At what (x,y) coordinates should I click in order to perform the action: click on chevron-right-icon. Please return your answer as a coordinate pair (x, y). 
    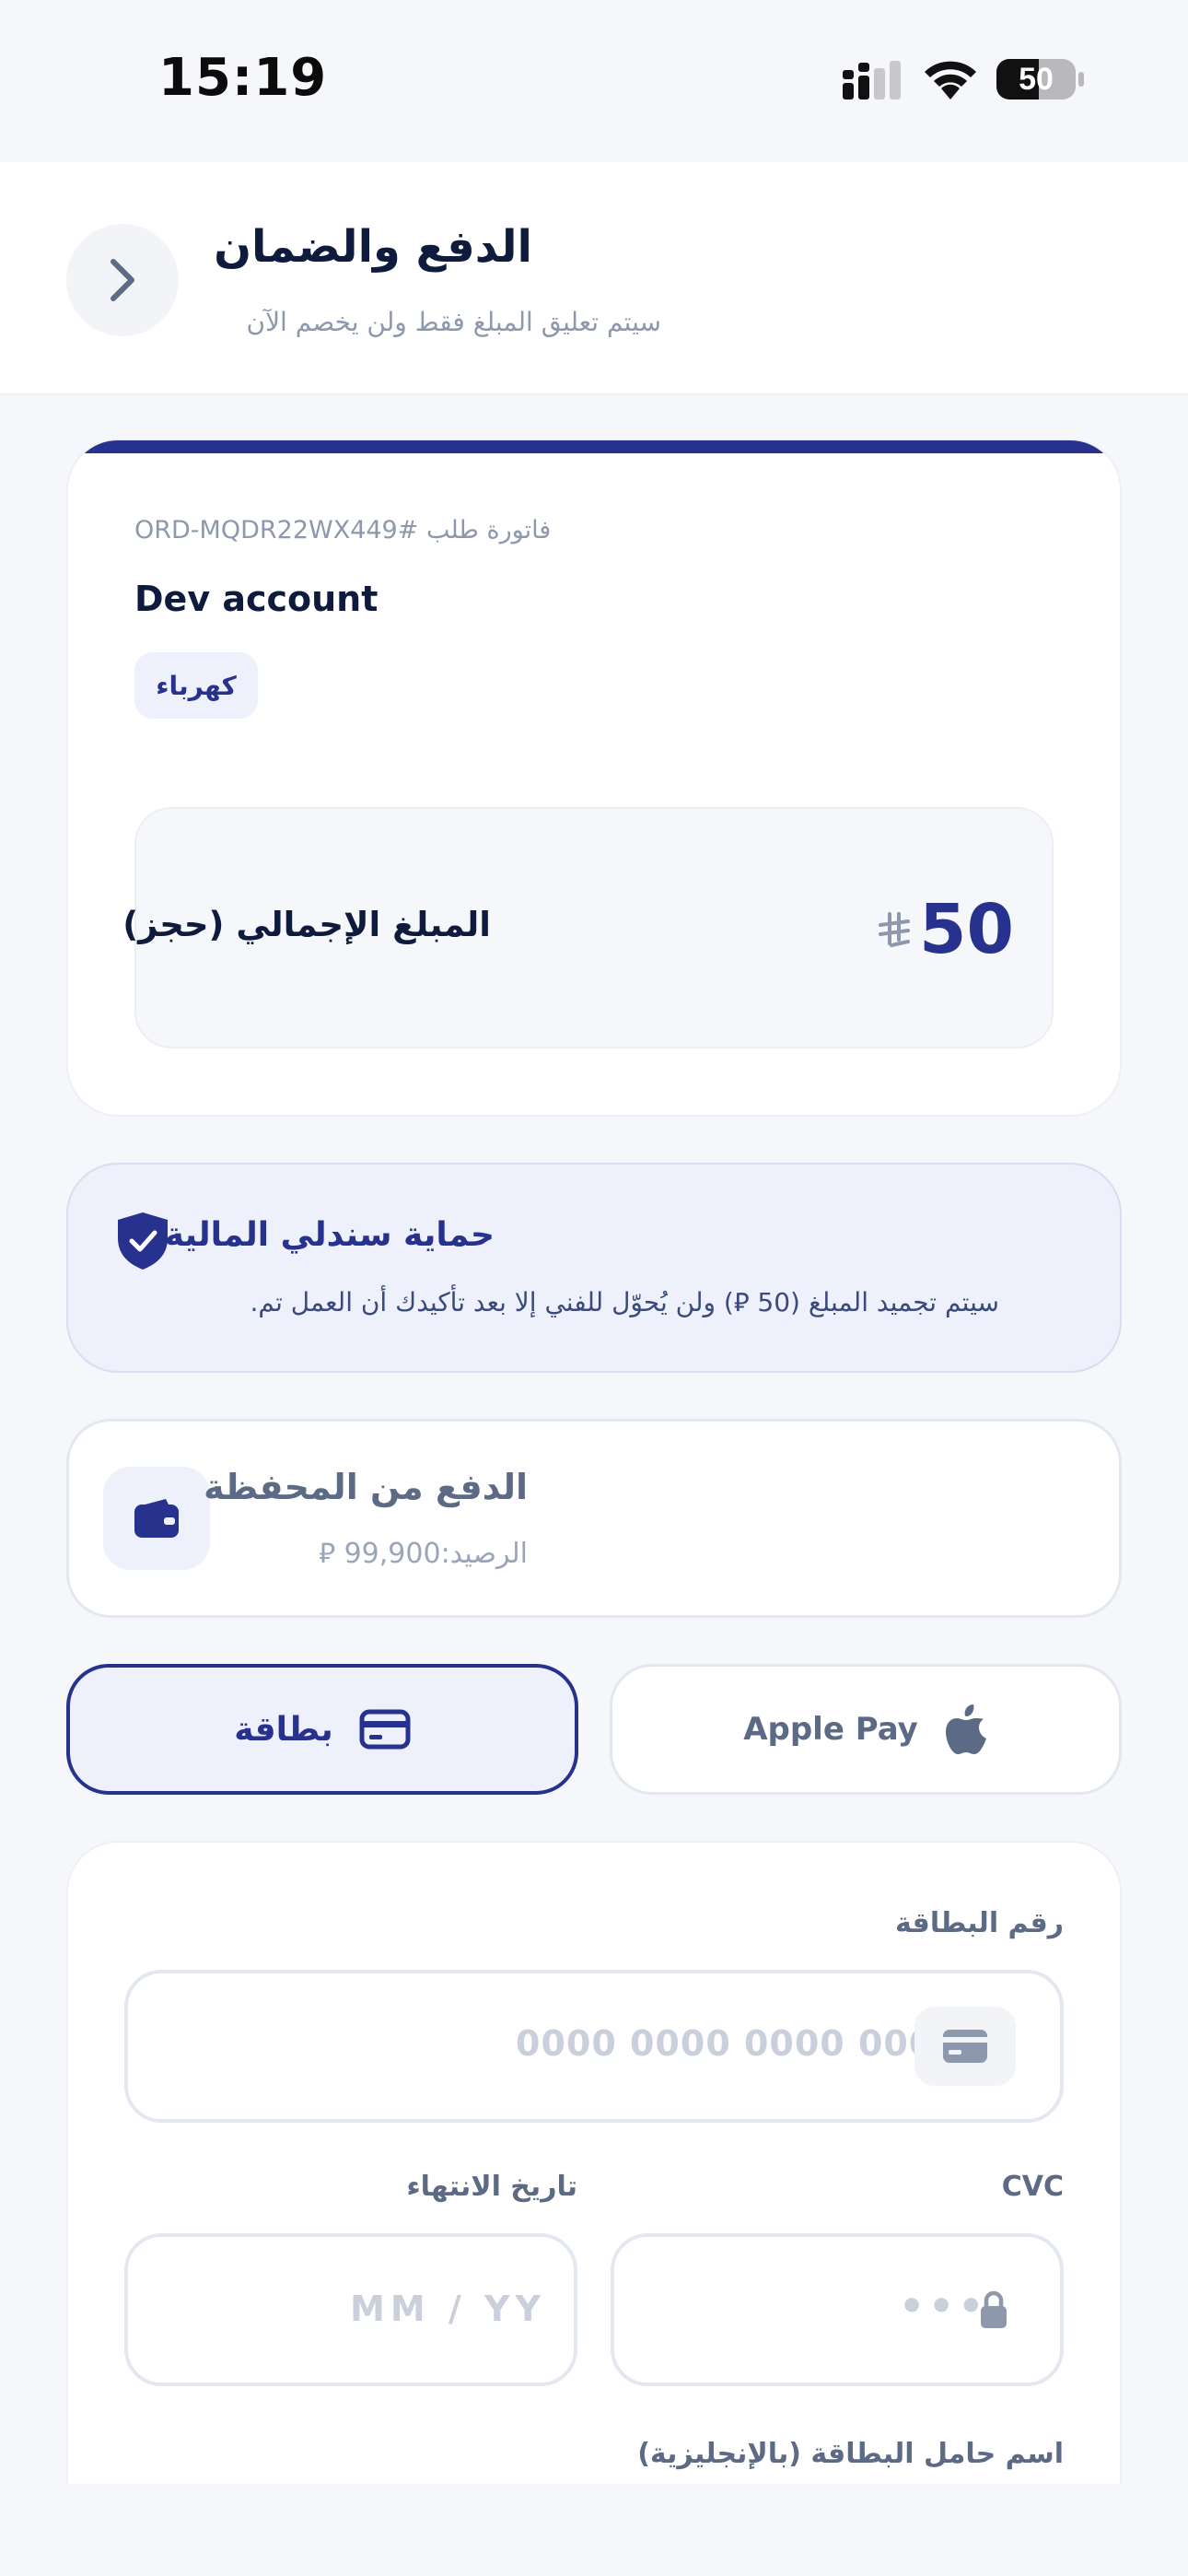
    Looking at the image, I should click on (122, 280).